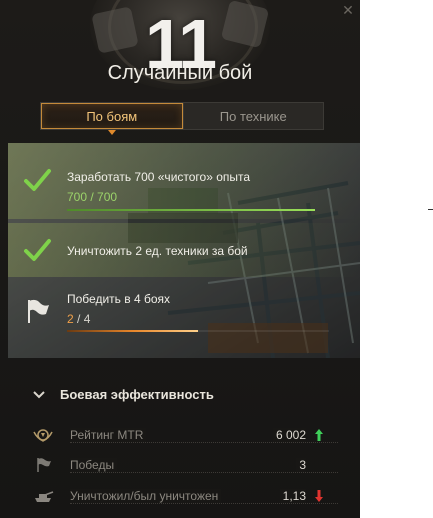 The height and width of the screenshot is (518, 433). Describe the element at coordinates (39, 395) in the screenshot. I see `chevron-down-icon` at that location.